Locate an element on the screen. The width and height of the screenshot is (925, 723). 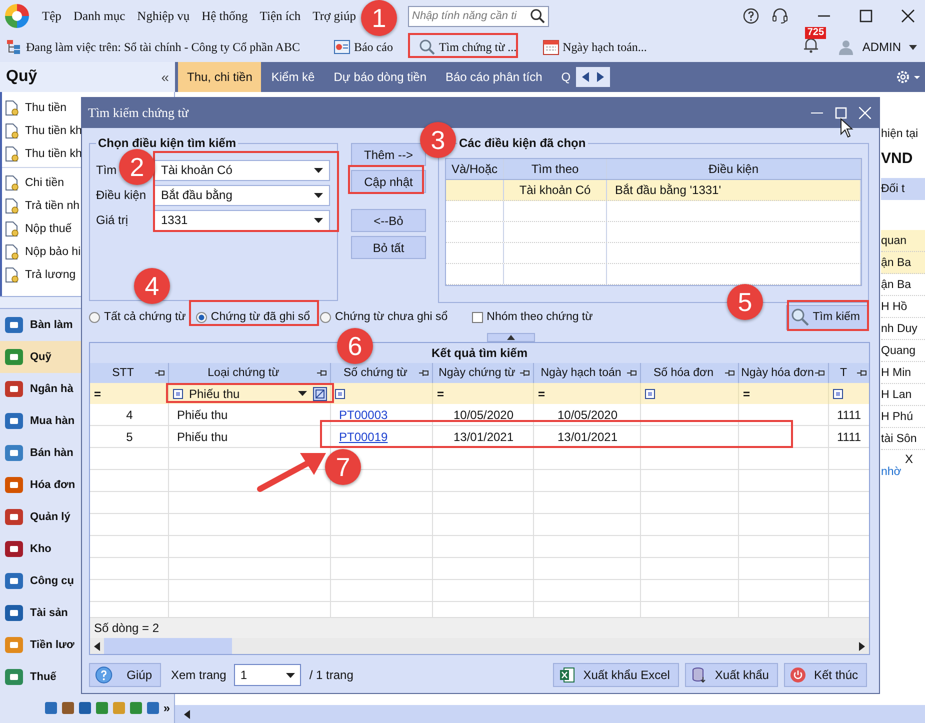
tab: Dự báo dòng tiền is located at coordinates (380, 77).